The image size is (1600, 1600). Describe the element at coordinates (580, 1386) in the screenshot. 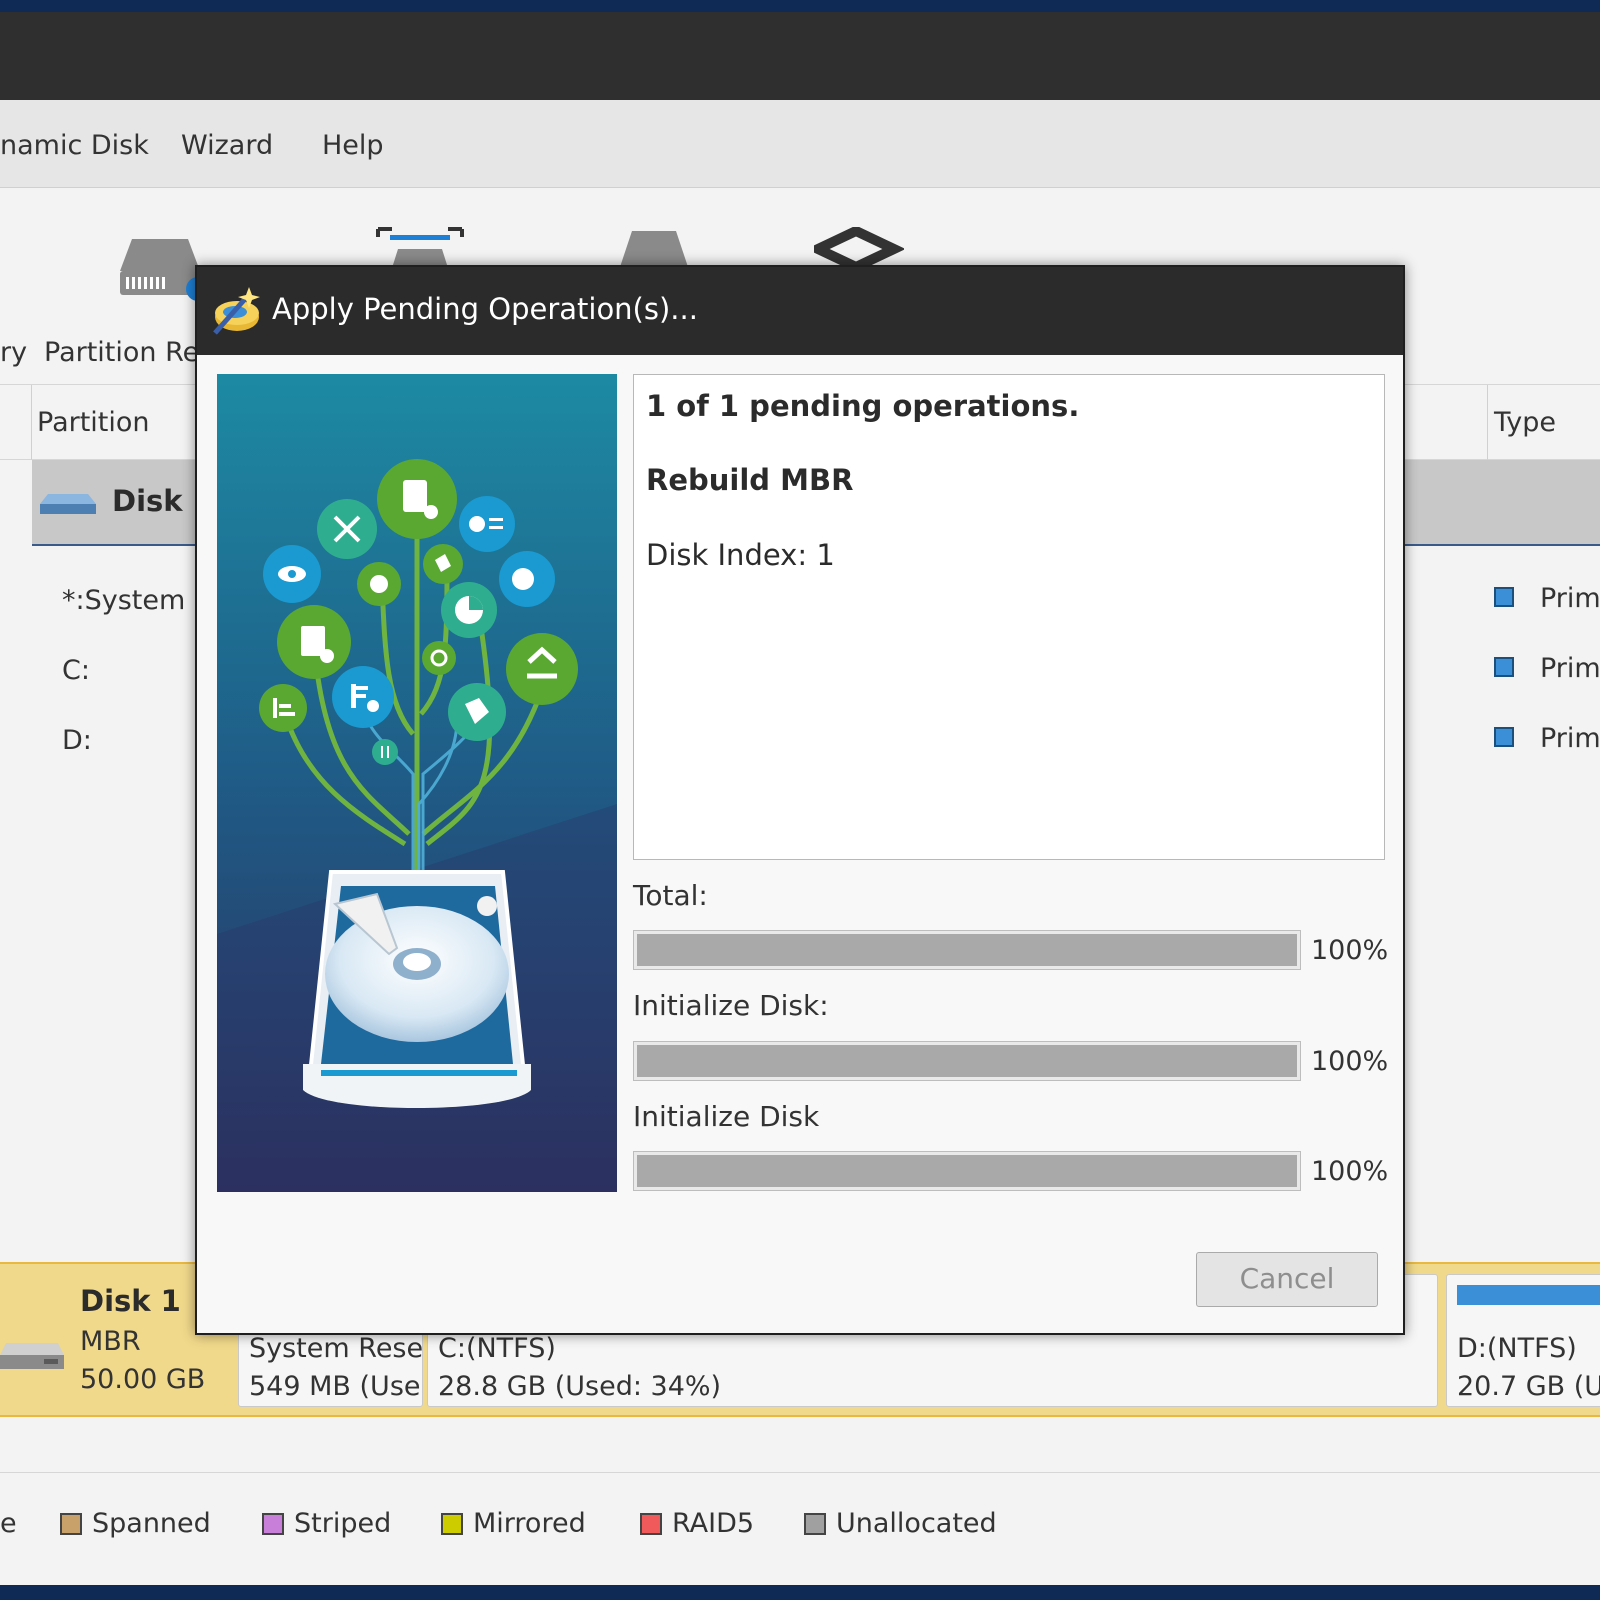

I see `partition-detail: 28.8 GB (Used: 34%)` at that location.